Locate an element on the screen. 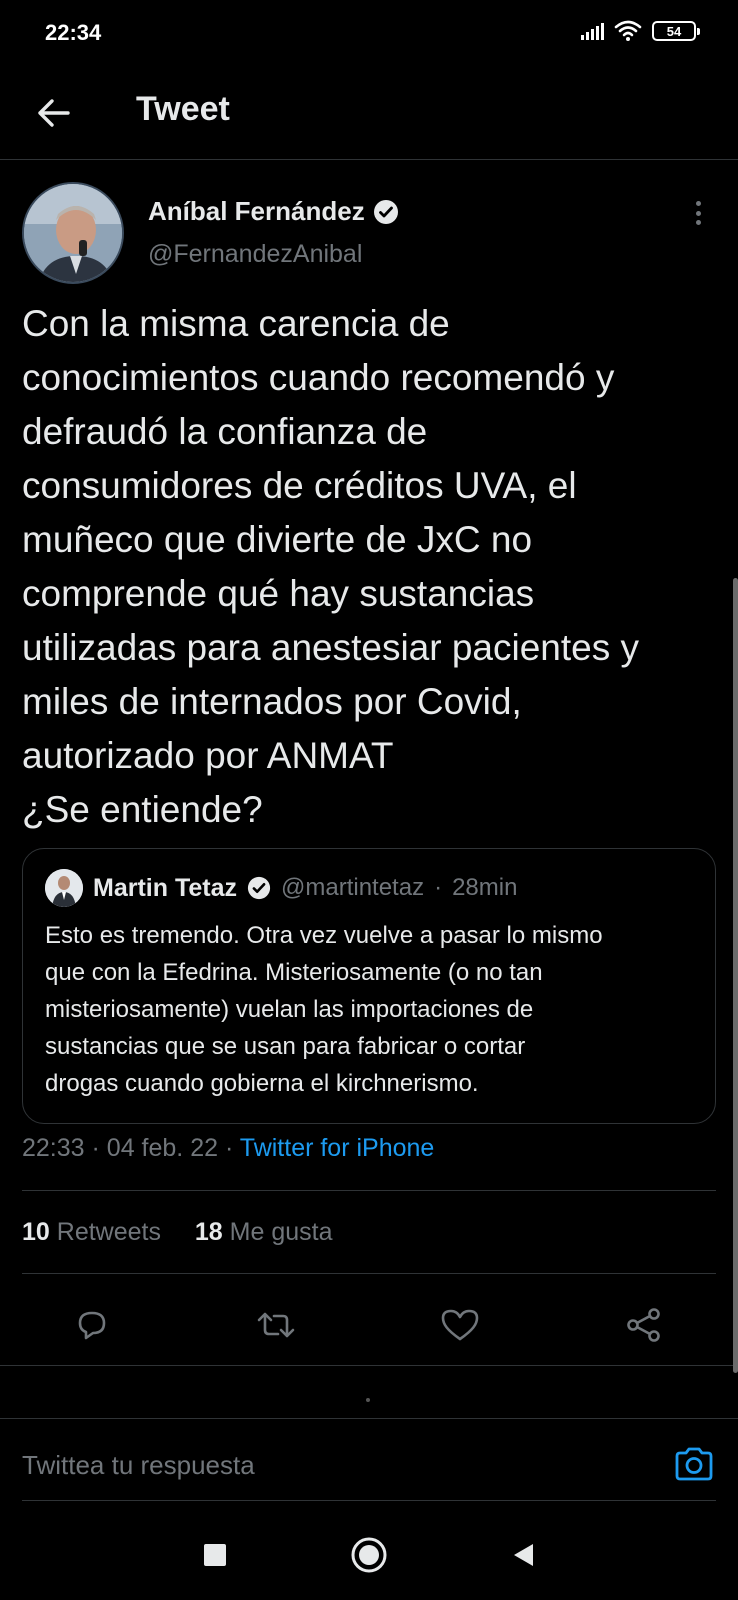 Image resolution: width=738 pixels, height=1600 pixels. avatar-image is located at coordinates (73, 233).